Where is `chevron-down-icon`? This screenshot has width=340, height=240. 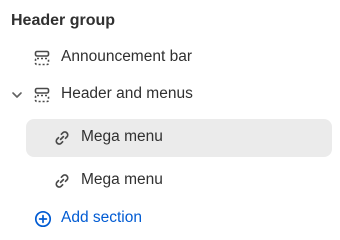
chevron-down-icon is located at coordinates (17, 95).